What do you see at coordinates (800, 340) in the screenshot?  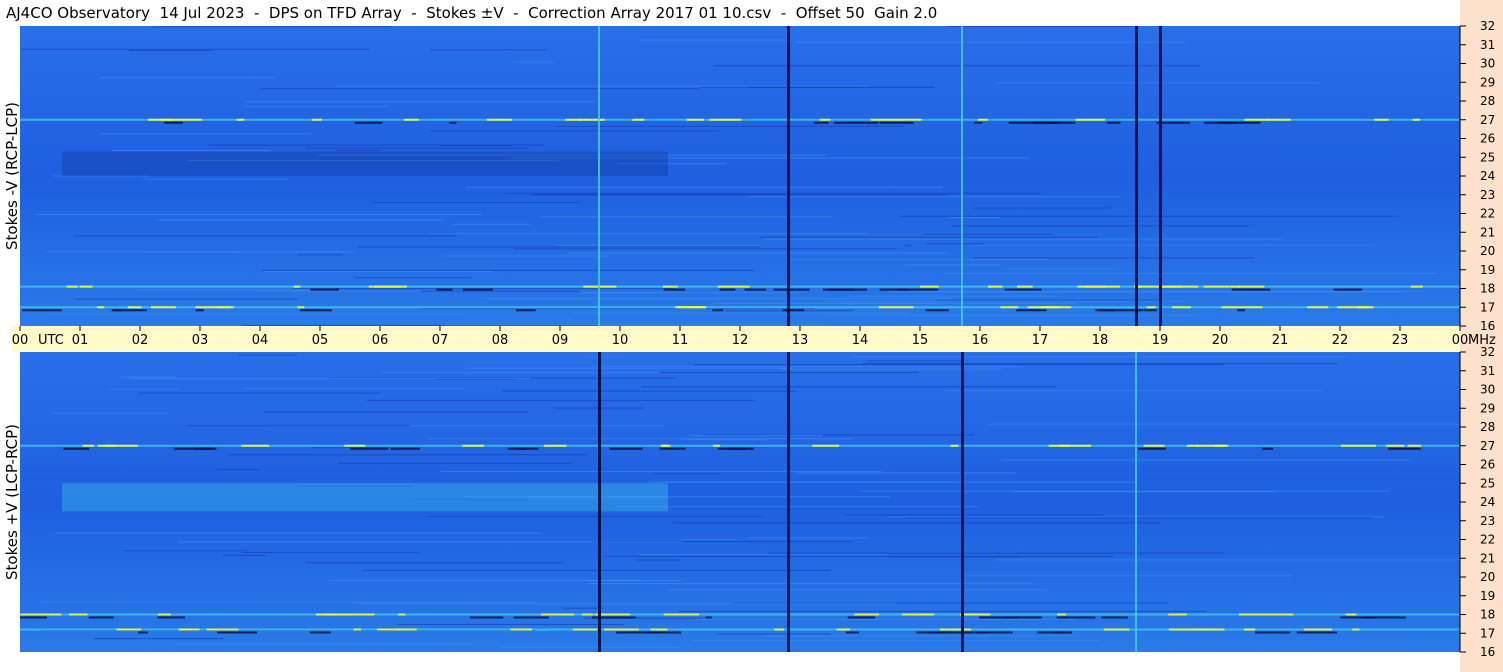 I see `time-tick-label: 13` at bounding box center [800, 340].